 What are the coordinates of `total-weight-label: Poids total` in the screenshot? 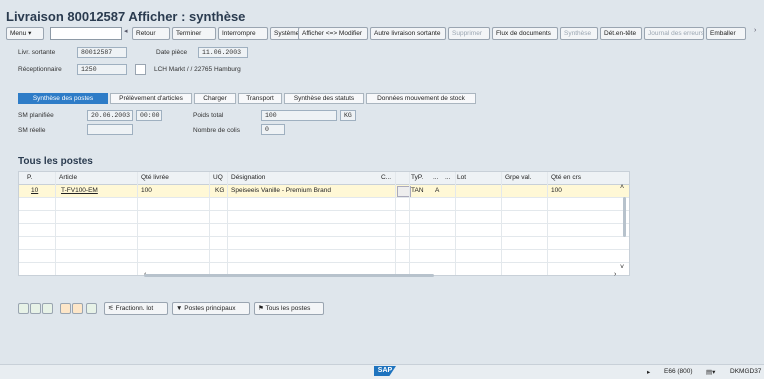 It's located at (208, 115).